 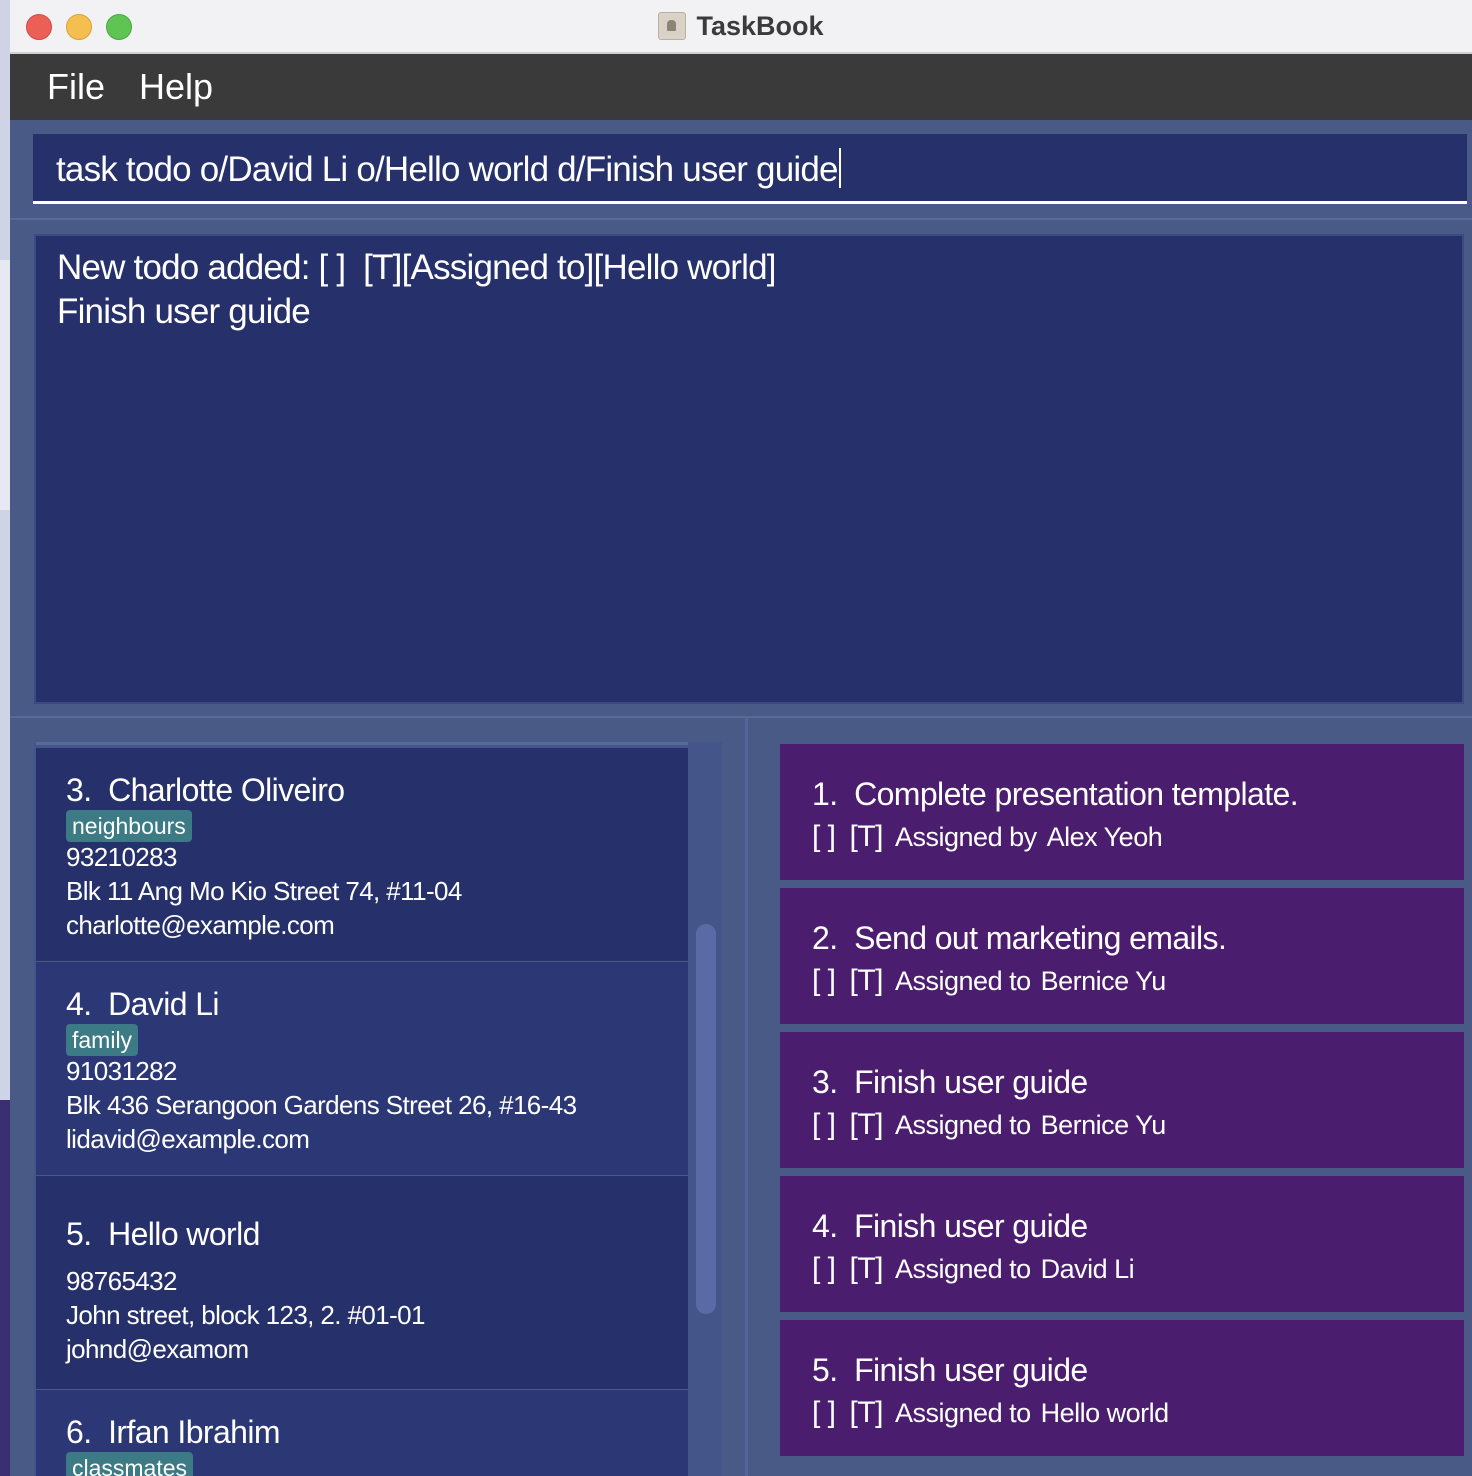 What do you see at coordinates (706, 1119) in the screenshot?
I see `person-list-scroll-thumb` at bounding box center [706, 1119].